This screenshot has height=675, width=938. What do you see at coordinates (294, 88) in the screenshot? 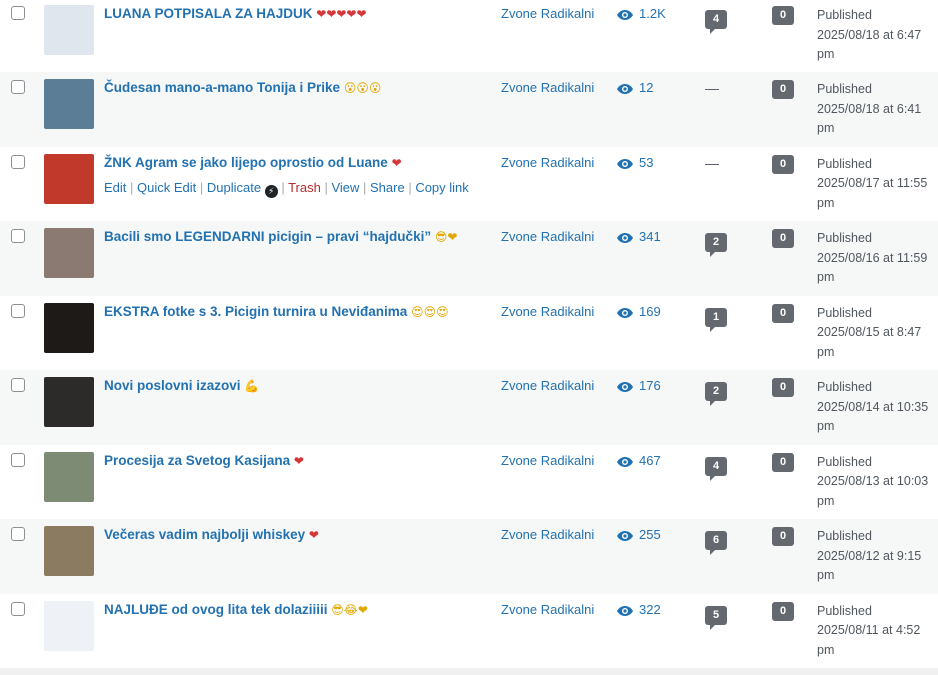
I see `post-title-link: Čudesan mano-a-mano Tonija i Prike 😮😮😮` at bounding box center [294, 88].